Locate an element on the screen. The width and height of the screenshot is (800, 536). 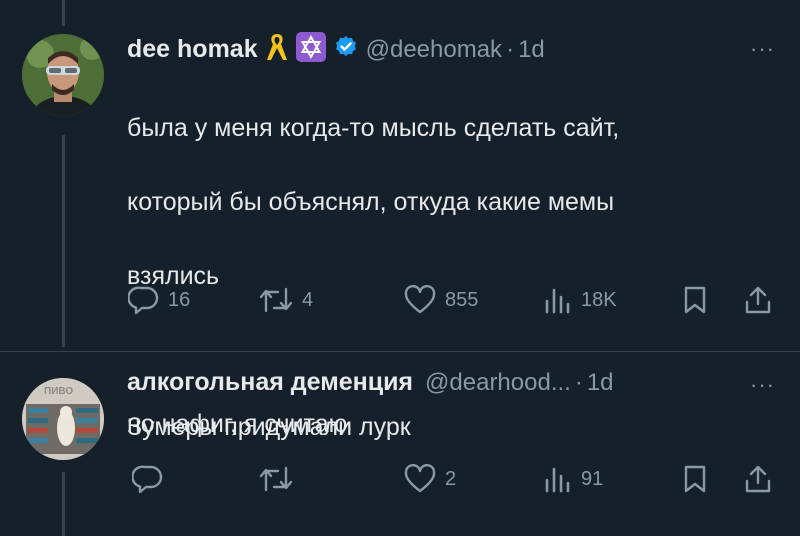
retweet-button is located at coordinates (280, 479).